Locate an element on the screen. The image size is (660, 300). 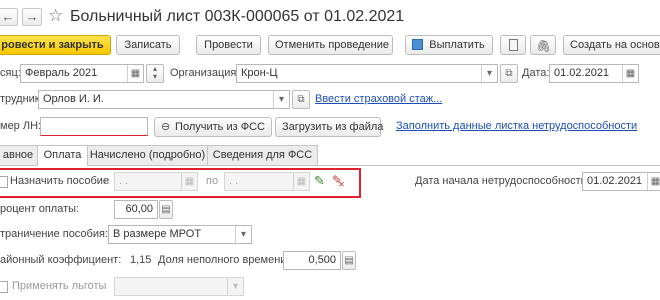
date-field: 01.02.2021 ▦ is located at coordinates (594, 73).